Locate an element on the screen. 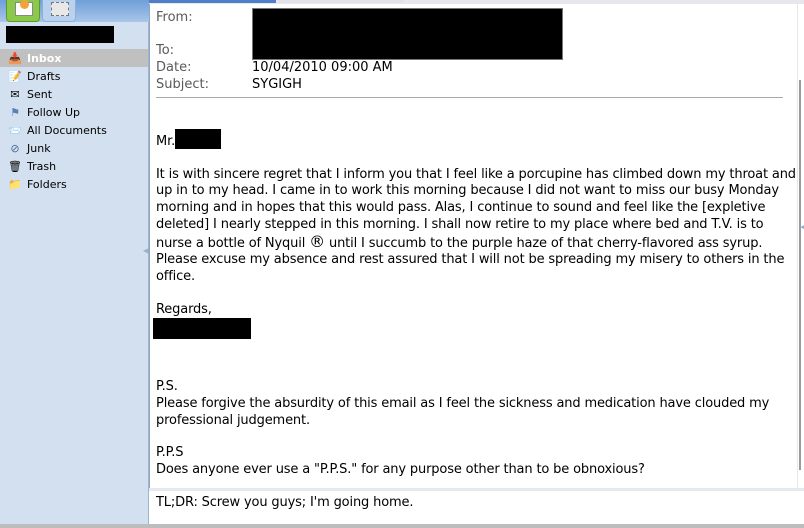 The image size is (804, 528). closing: Regards, is located at coordinates (474, 320).